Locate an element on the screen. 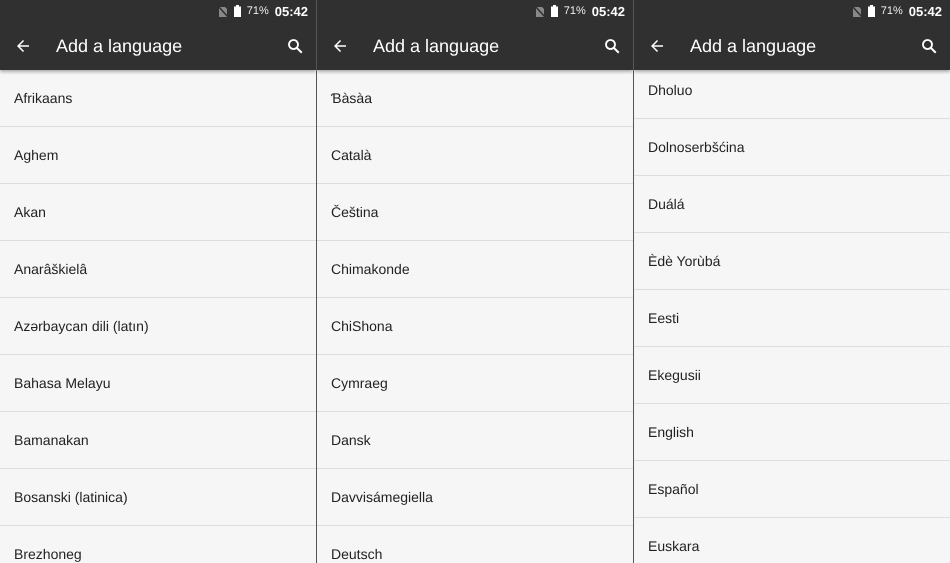 The height and width of the screenshot is (563, 950). language-item: English is located at coordinates (792, 432).